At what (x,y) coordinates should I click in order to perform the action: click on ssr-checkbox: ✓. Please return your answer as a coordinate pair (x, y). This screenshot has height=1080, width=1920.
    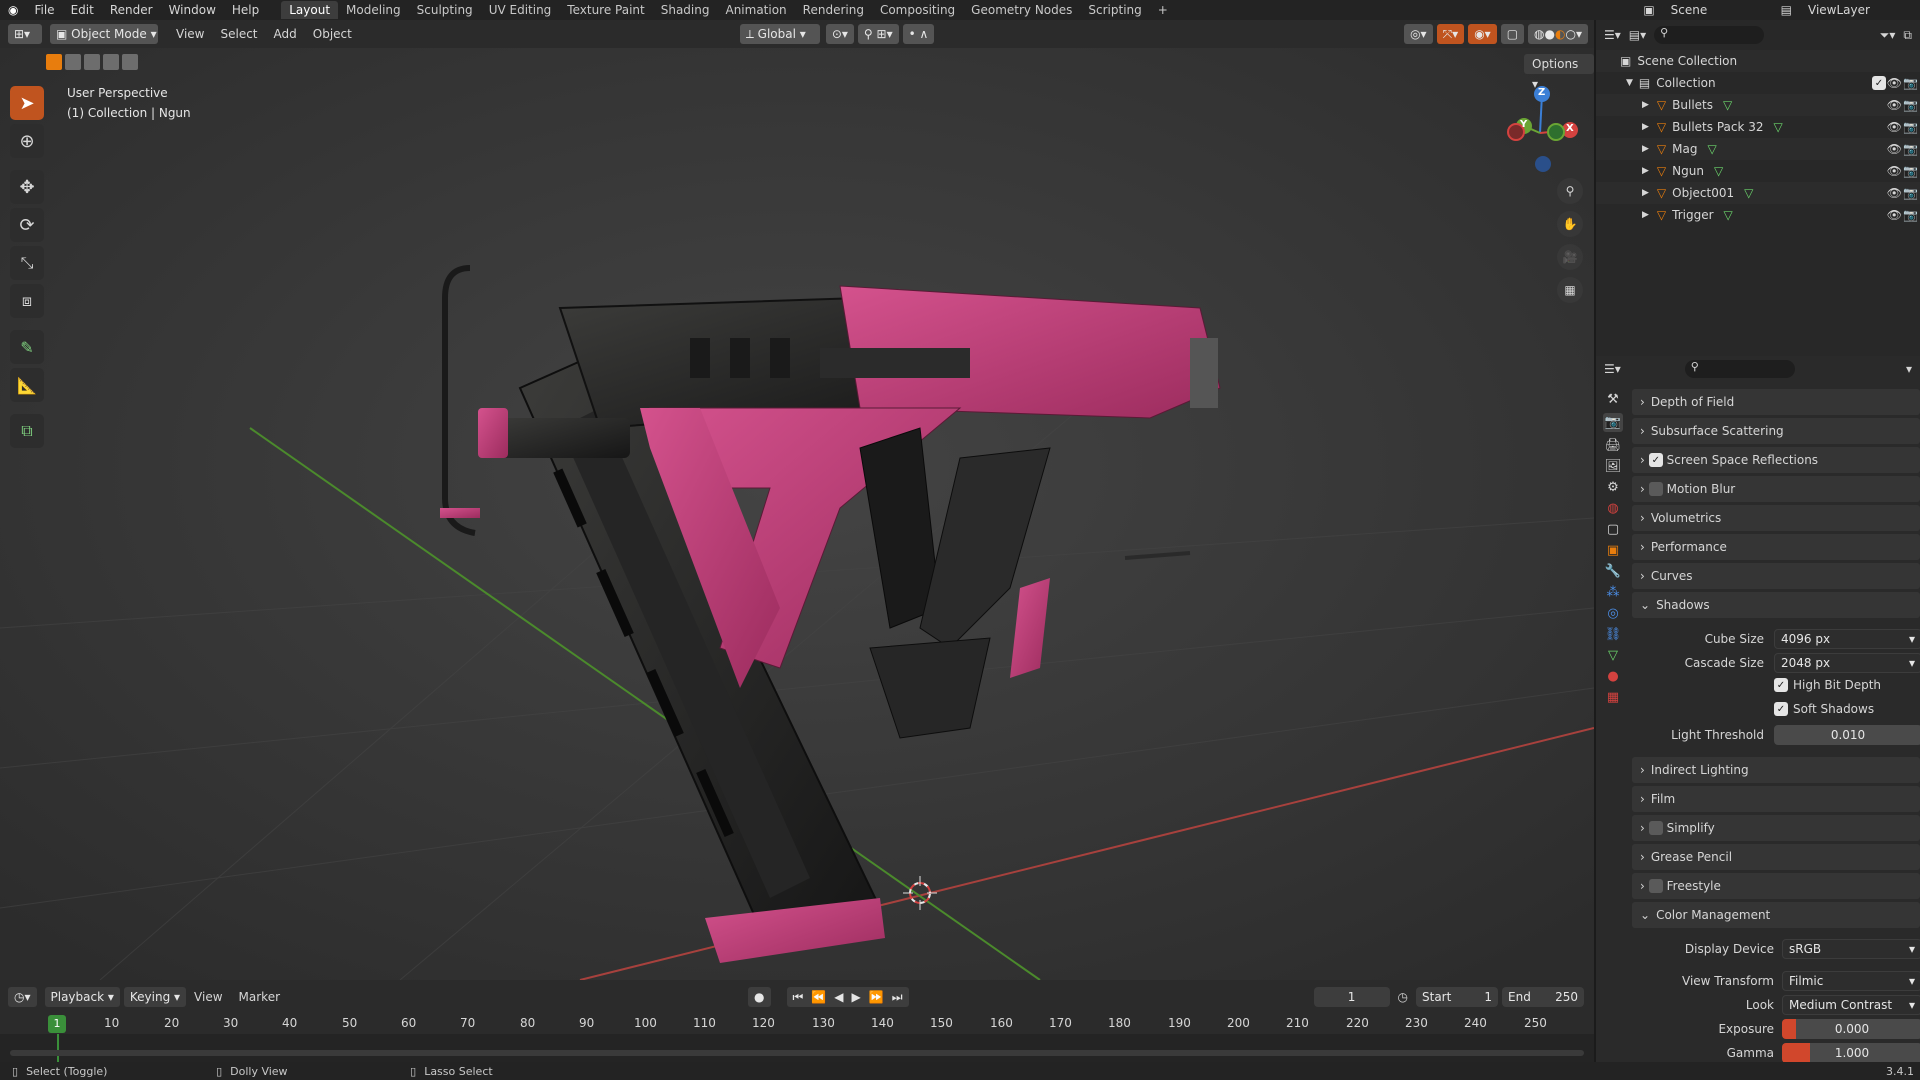
    Looking at the image, I should click on (1655, 460).